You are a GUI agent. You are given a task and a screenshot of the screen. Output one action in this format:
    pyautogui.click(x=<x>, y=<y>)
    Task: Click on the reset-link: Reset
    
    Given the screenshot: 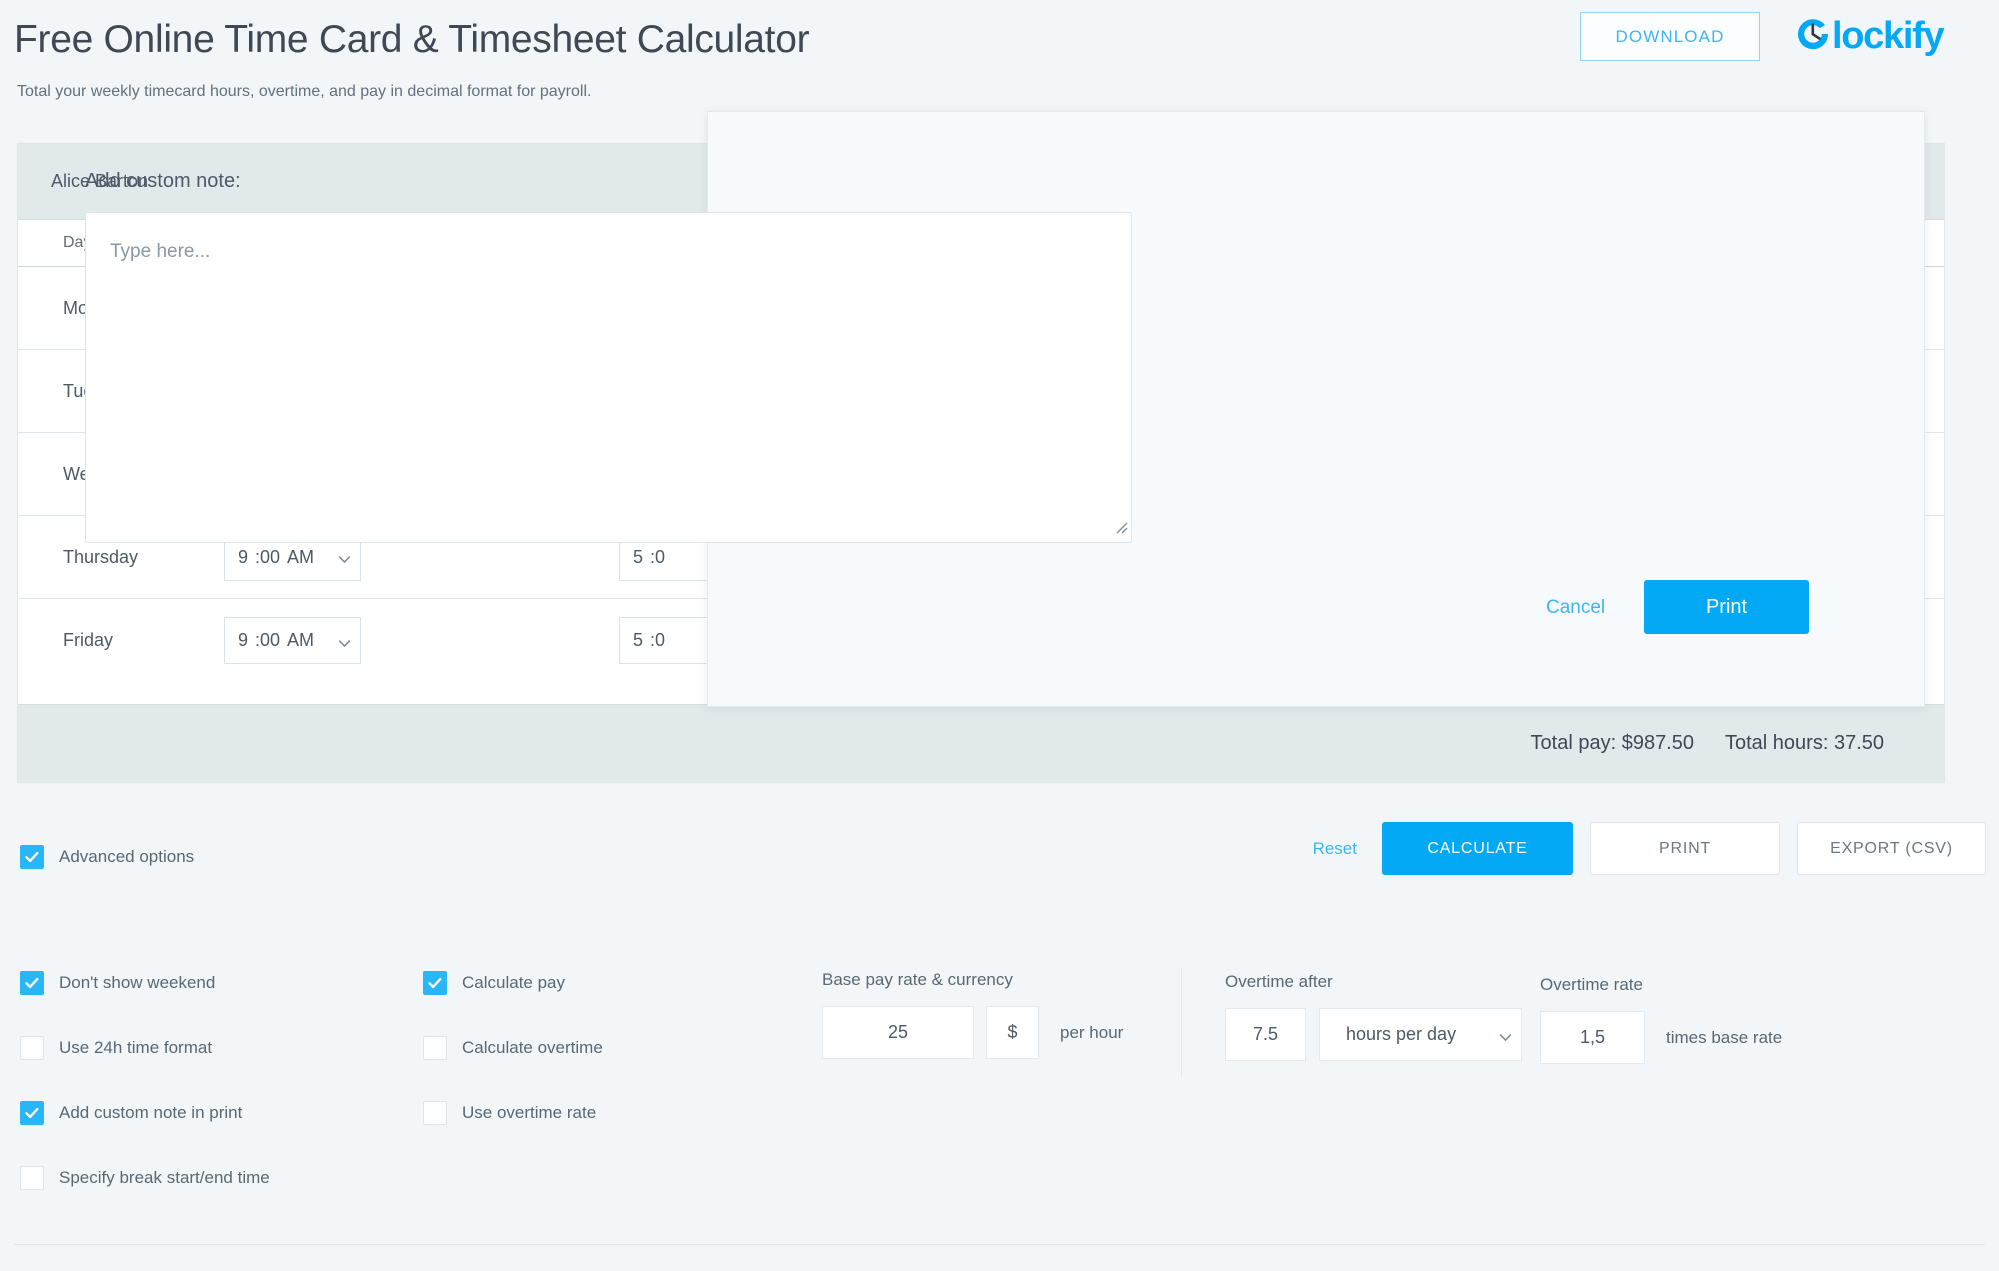 What is the action you would take?
    pyautogui.click(x=1335, y=849)
    